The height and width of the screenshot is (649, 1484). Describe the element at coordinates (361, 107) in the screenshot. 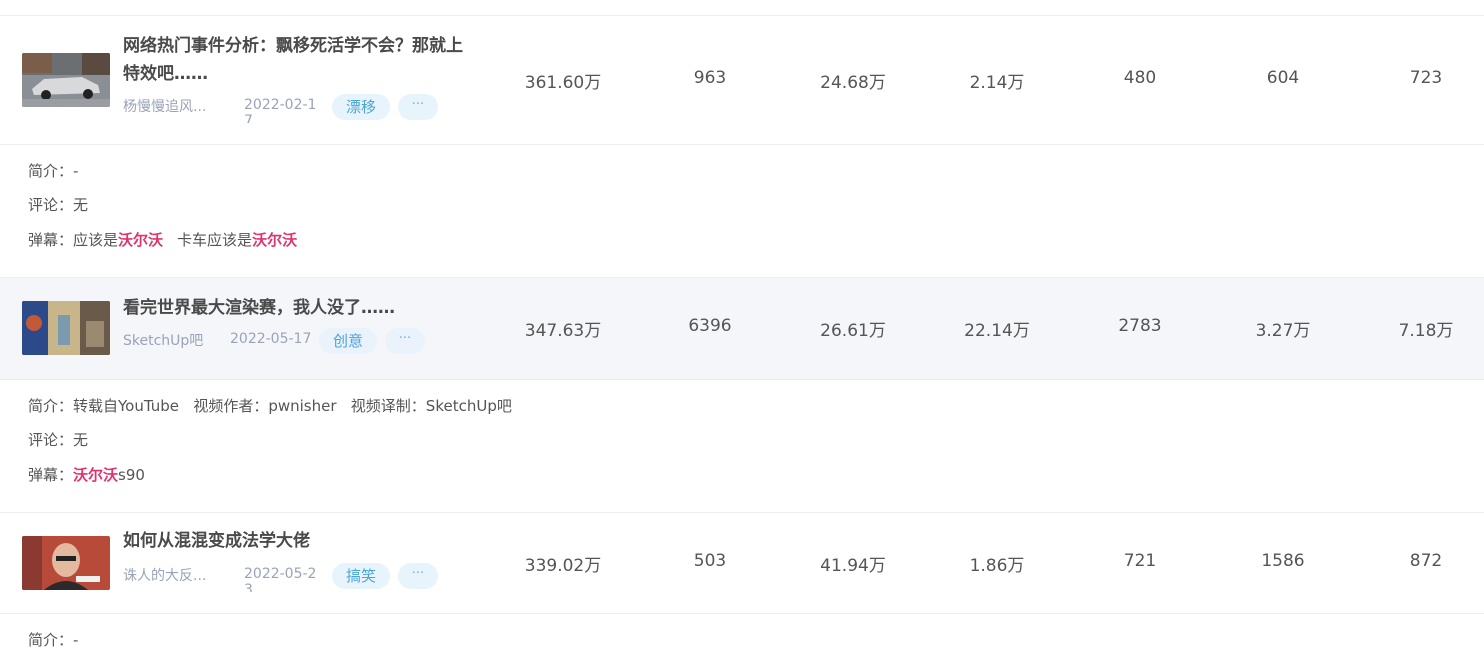

I see `category-tag: 漂移` at that location.